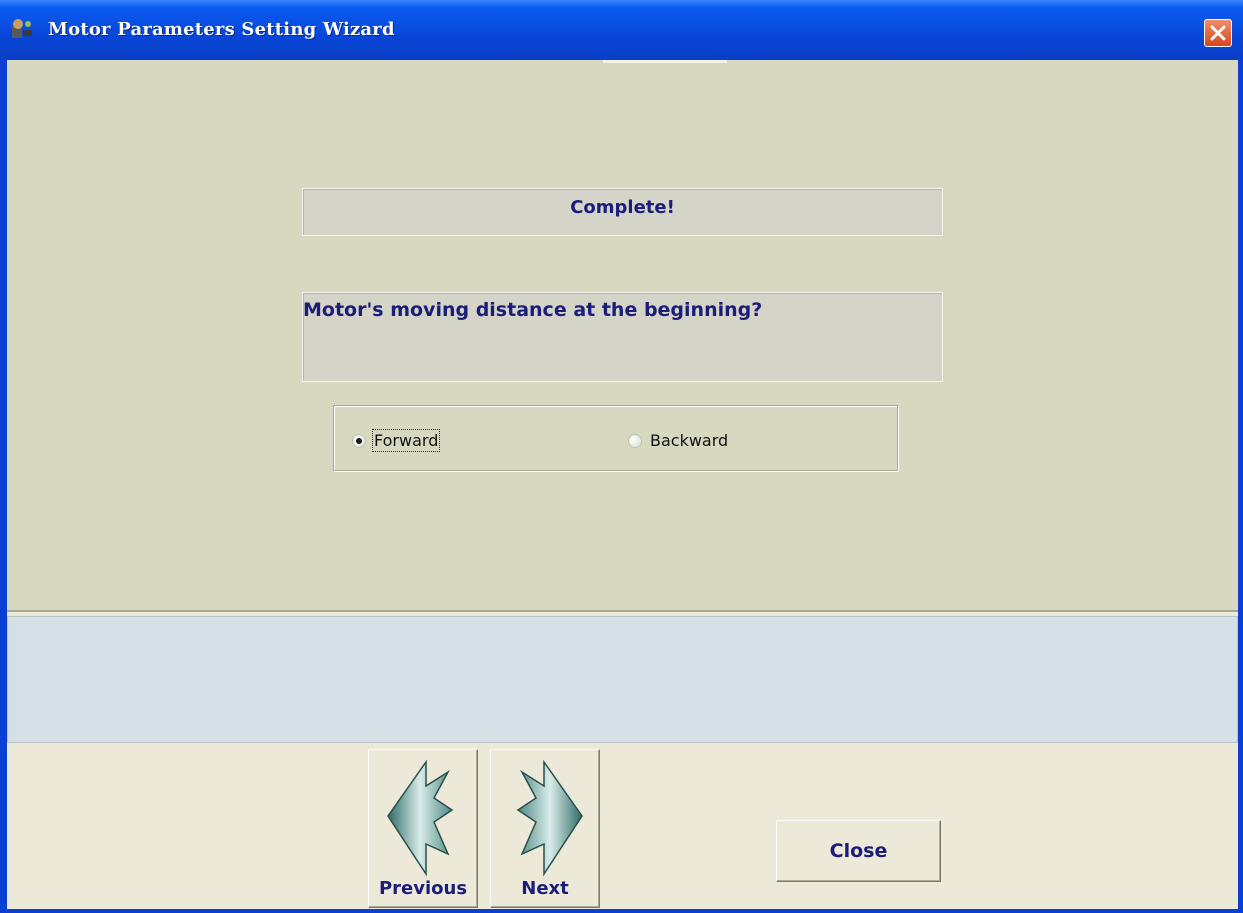 Image resolution: width=1243 pixels, height=913 pixels. I want to click on previous-label: Previous, so click(423, 888).